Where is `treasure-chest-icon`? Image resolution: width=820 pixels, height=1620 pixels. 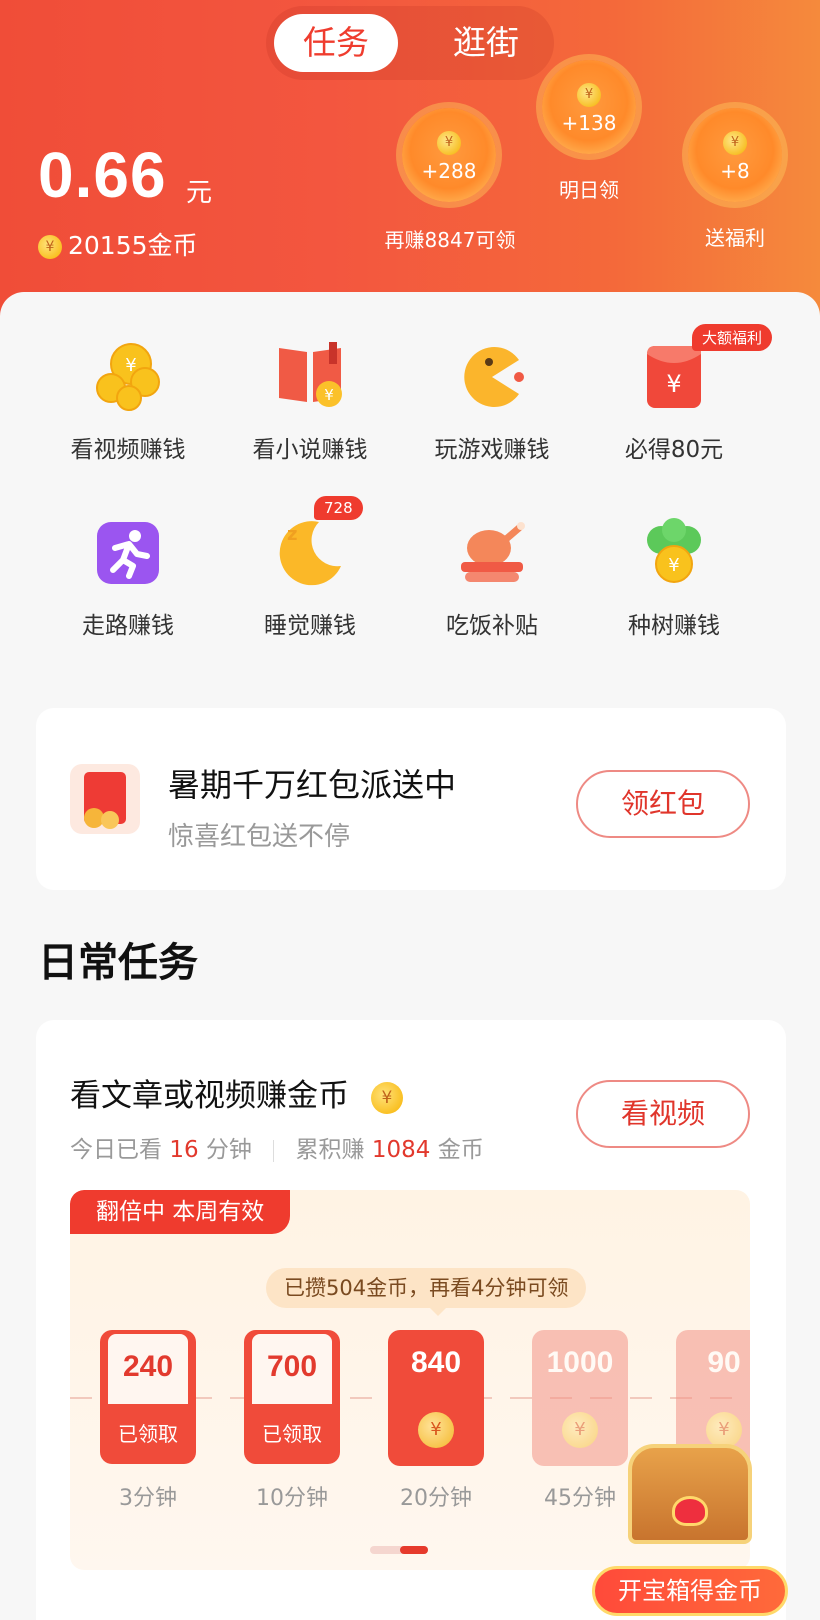 treasure-chest-icon is located at coordinates (690, 1494).